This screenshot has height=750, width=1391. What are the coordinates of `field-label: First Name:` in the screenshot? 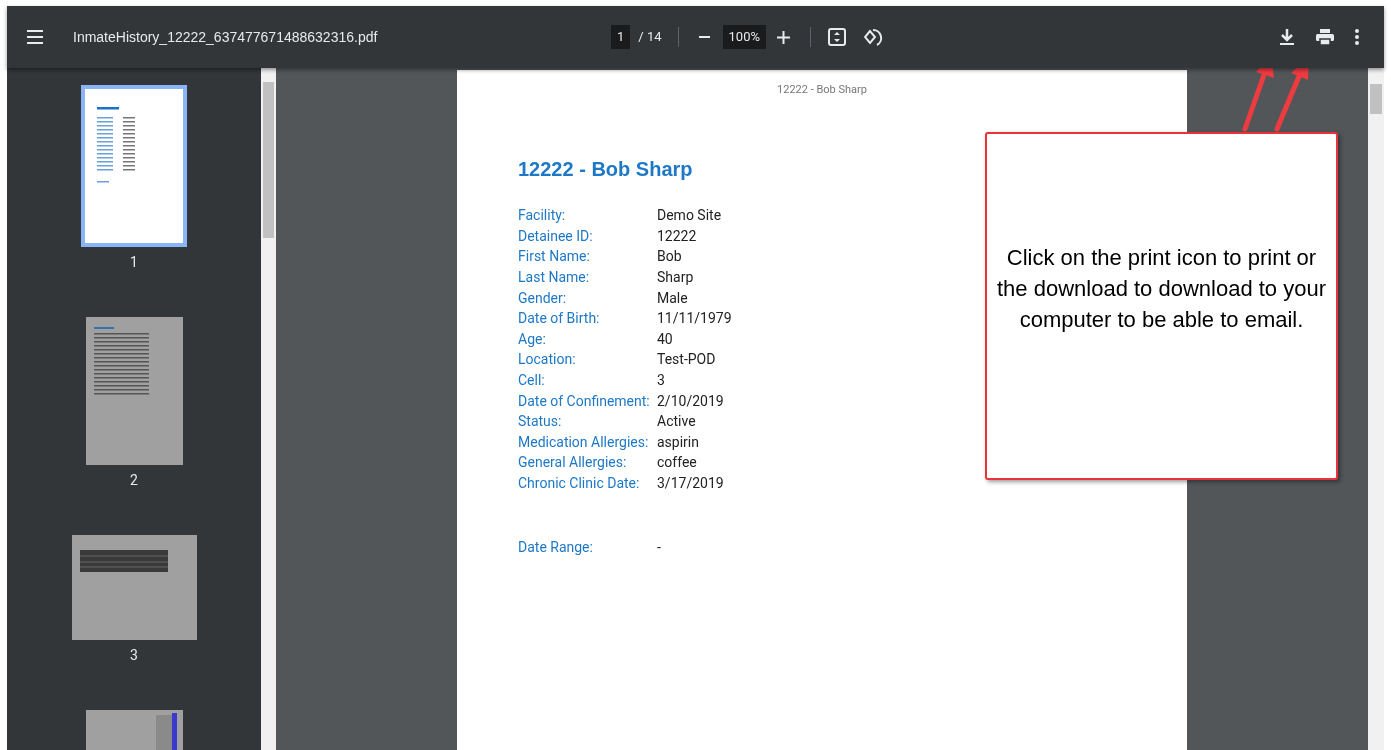 It's located at (554, 257).